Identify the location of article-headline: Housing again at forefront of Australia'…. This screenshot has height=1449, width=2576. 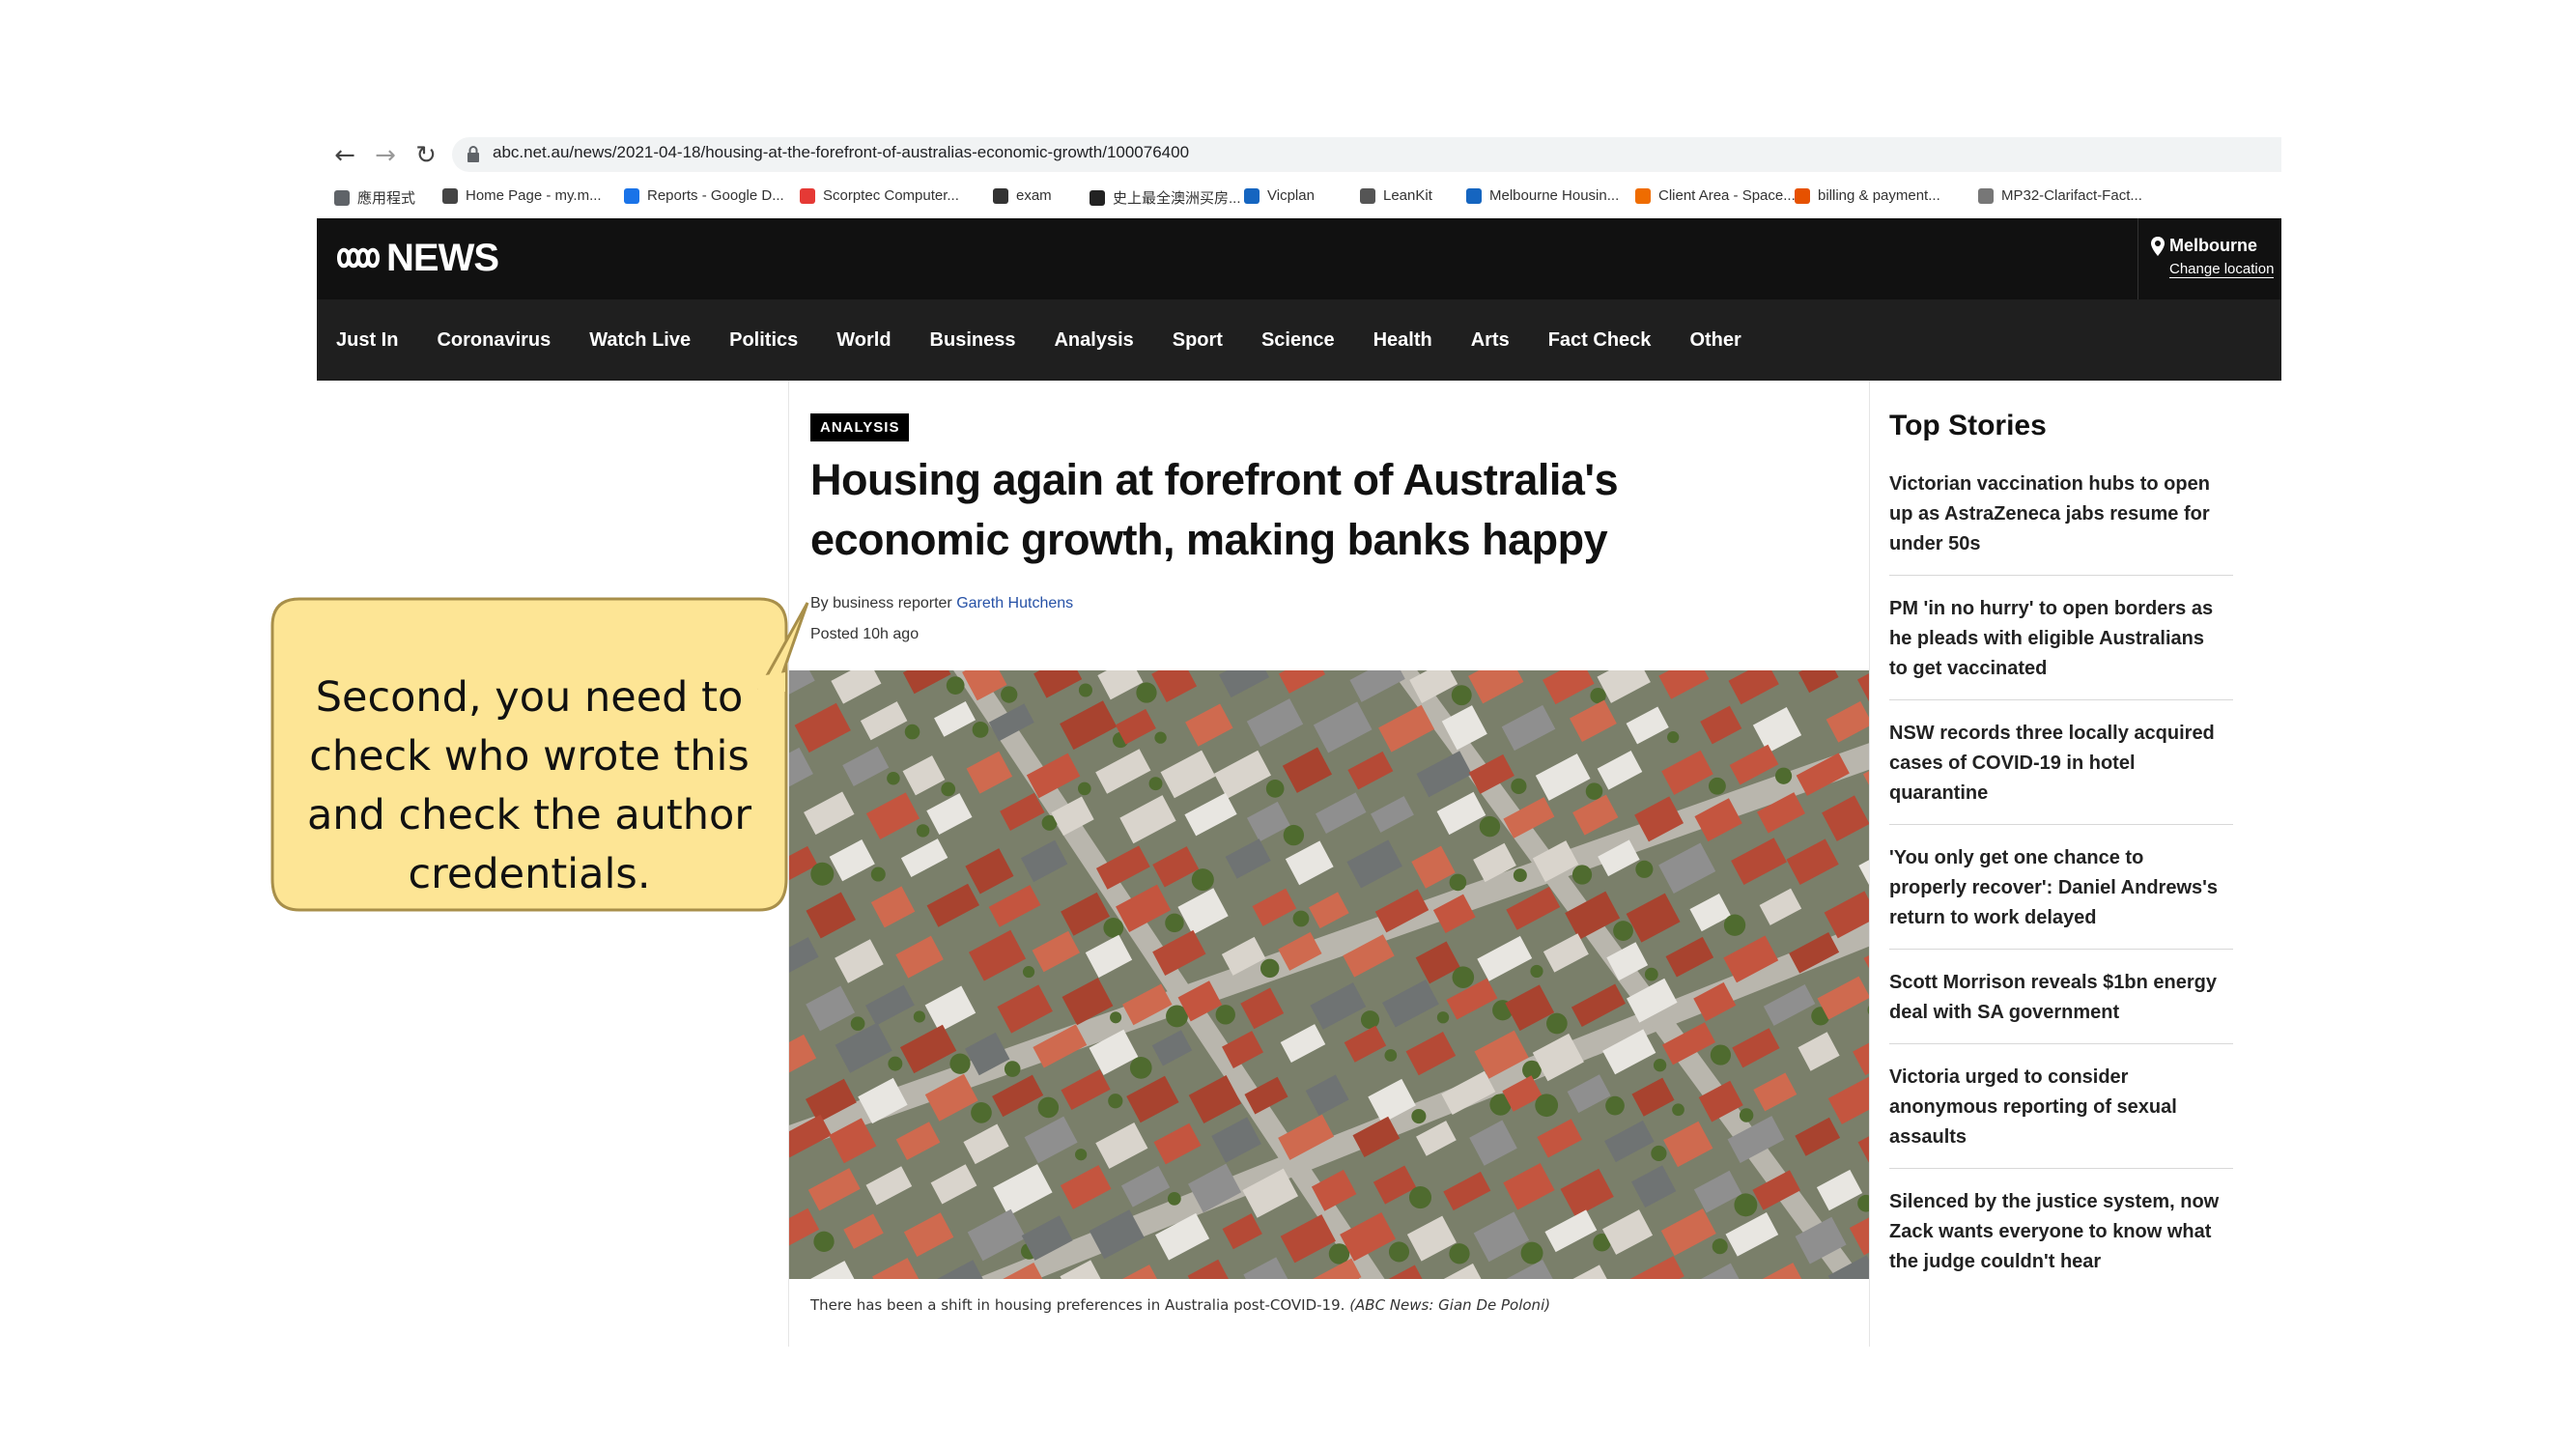
(1332, 510).